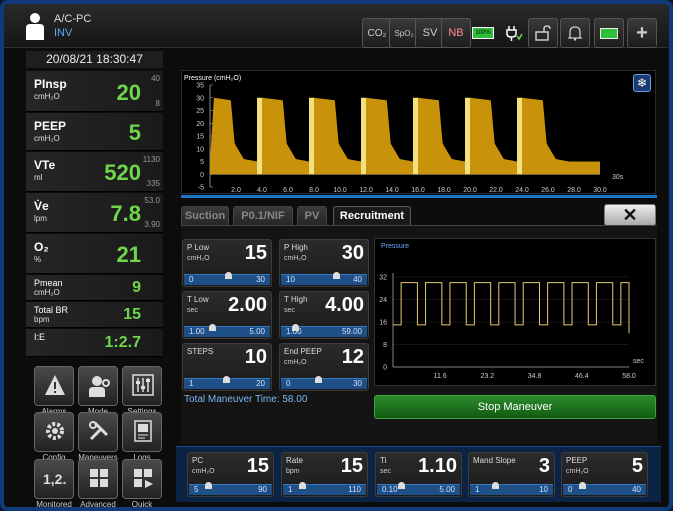 Image resolution: width=673 pixels, height=511 pixels. I want to click on setting-rate: Rate bpm 15 1 110, so click(324, 474).